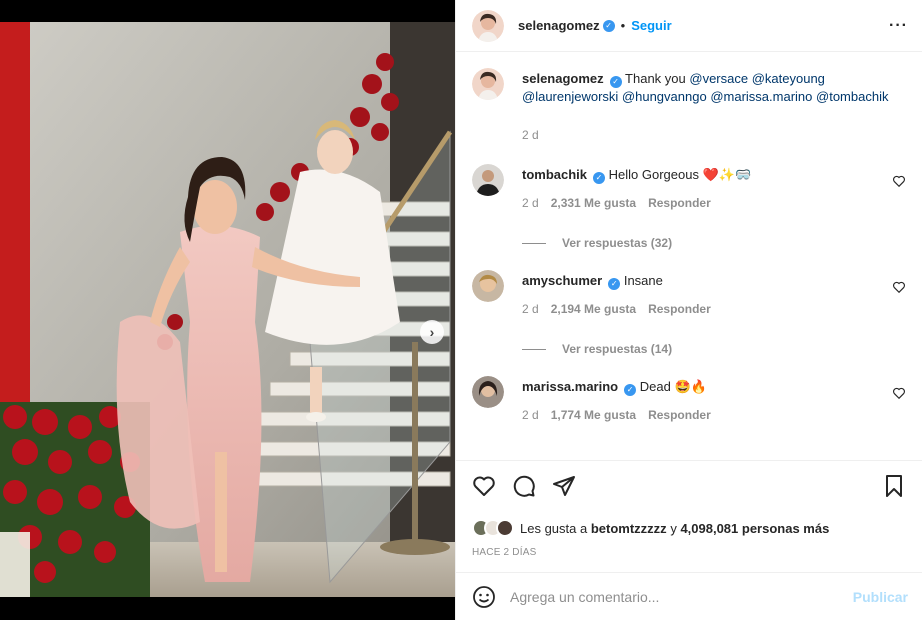 The image size is (922, 620). I want to click on view-replies-label: Ver respuestas (32), so click(617, 243).